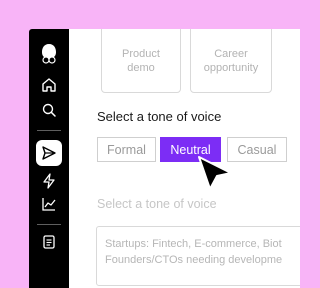 Image resolution: width=320 pixels, height=288 pixels. Describe the element at coordinates (231, 61) in the screenshot. I see `card-career-opportunity: Career opportunity` at that location.